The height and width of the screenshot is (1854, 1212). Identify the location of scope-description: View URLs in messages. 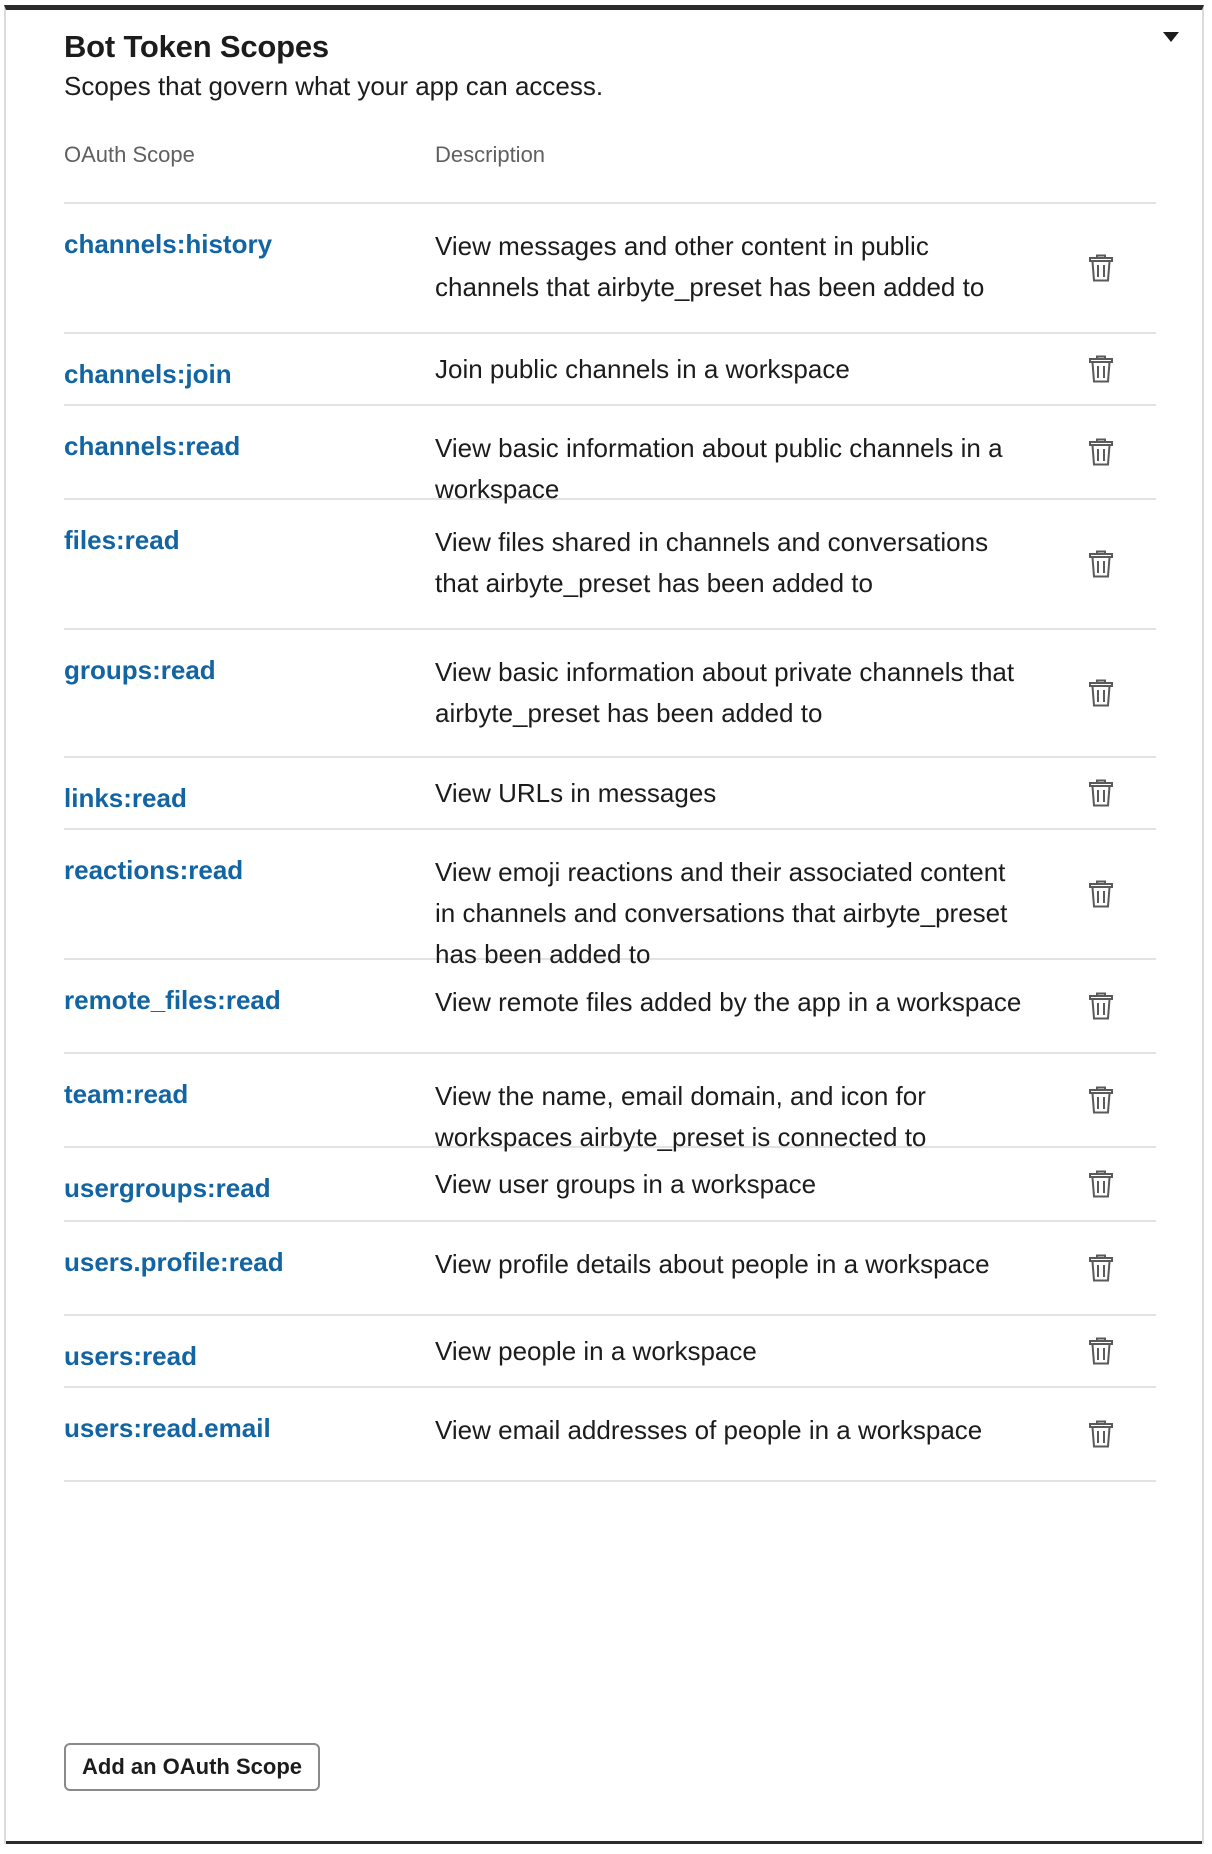
(576, 792).